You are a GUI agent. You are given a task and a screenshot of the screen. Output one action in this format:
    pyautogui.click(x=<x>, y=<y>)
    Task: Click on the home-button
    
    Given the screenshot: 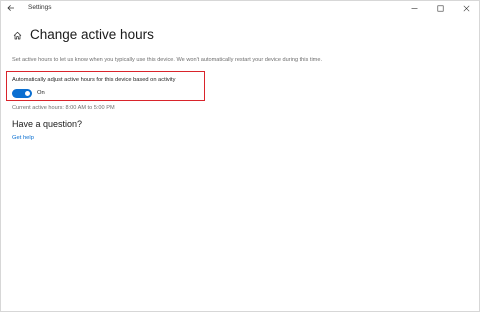 What is the action you would take?
    pyautogui.click(x=17, y=35)
    